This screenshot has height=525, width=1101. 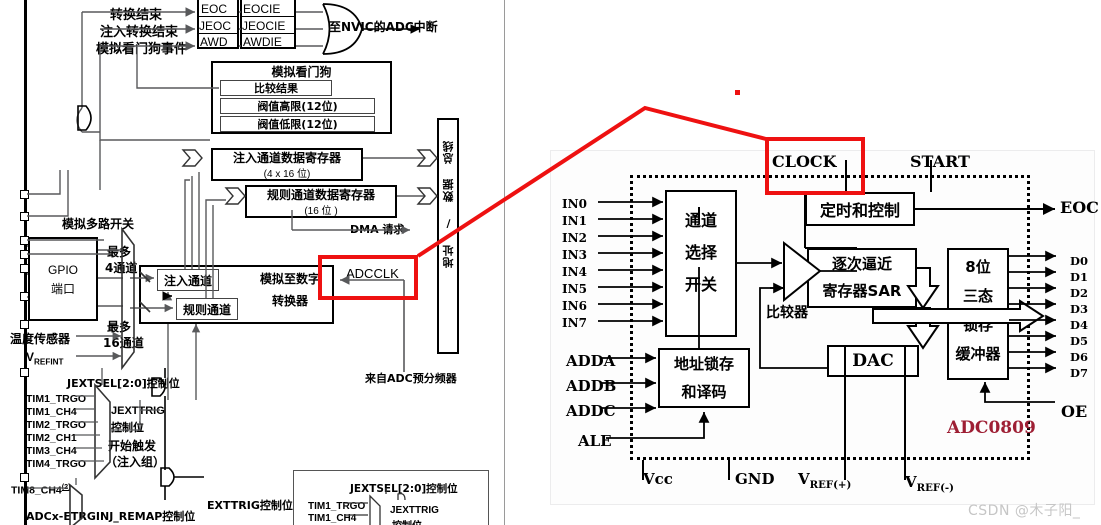 I want to click on trigger-source-0: TIM1_TRGO, so click(x=56, y=399).